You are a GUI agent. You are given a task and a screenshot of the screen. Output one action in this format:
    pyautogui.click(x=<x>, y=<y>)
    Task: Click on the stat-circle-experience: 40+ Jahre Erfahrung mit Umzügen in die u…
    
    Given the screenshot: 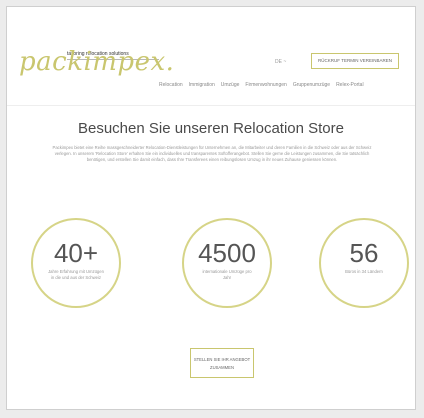 What is the action you would take?
    pyautogui.click(x=76, y=263)
    